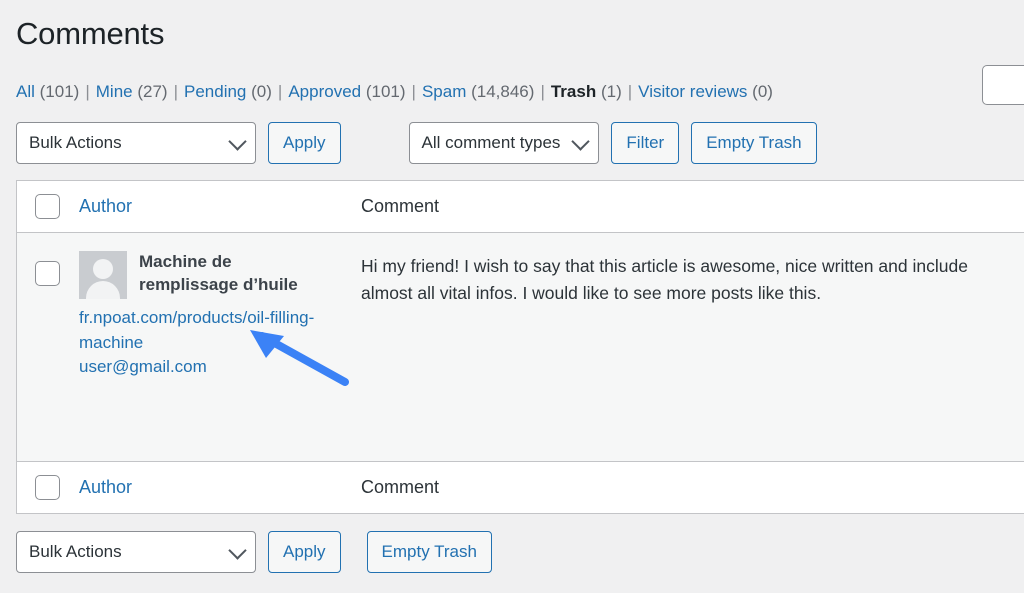  What do you see at coordinates (304, 552) in the screenshot?
I see `apply-button-bottom: Apply` at bounding box center [304, 552].